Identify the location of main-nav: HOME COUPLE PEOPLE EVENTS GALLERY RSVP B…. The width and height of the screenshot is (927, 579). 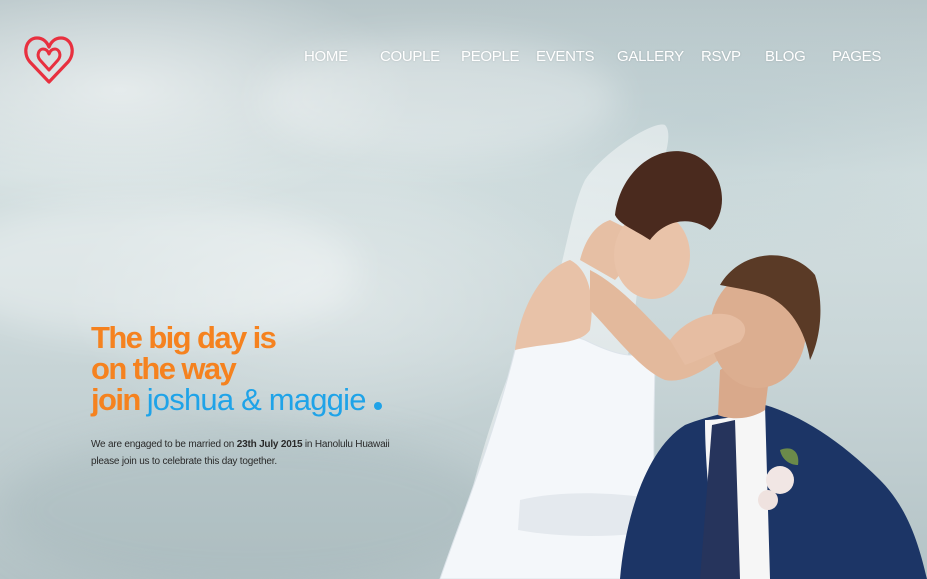
(463, 60).